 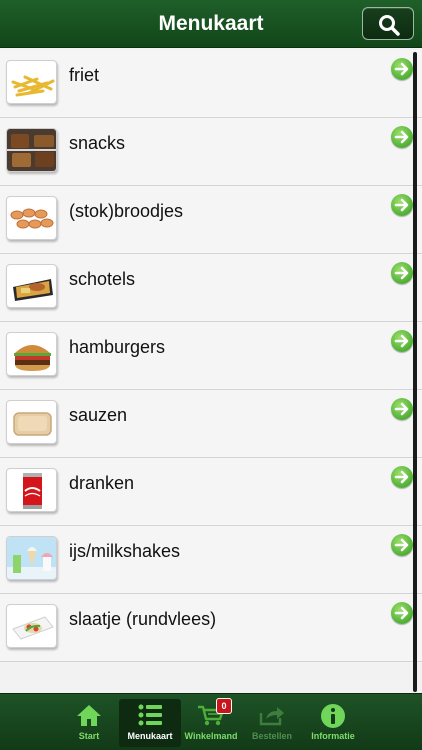 What do you see at coordinates (84, 75) in the screenshot?
I see `menu-item-label: friet` at bounding box center [84, 75].